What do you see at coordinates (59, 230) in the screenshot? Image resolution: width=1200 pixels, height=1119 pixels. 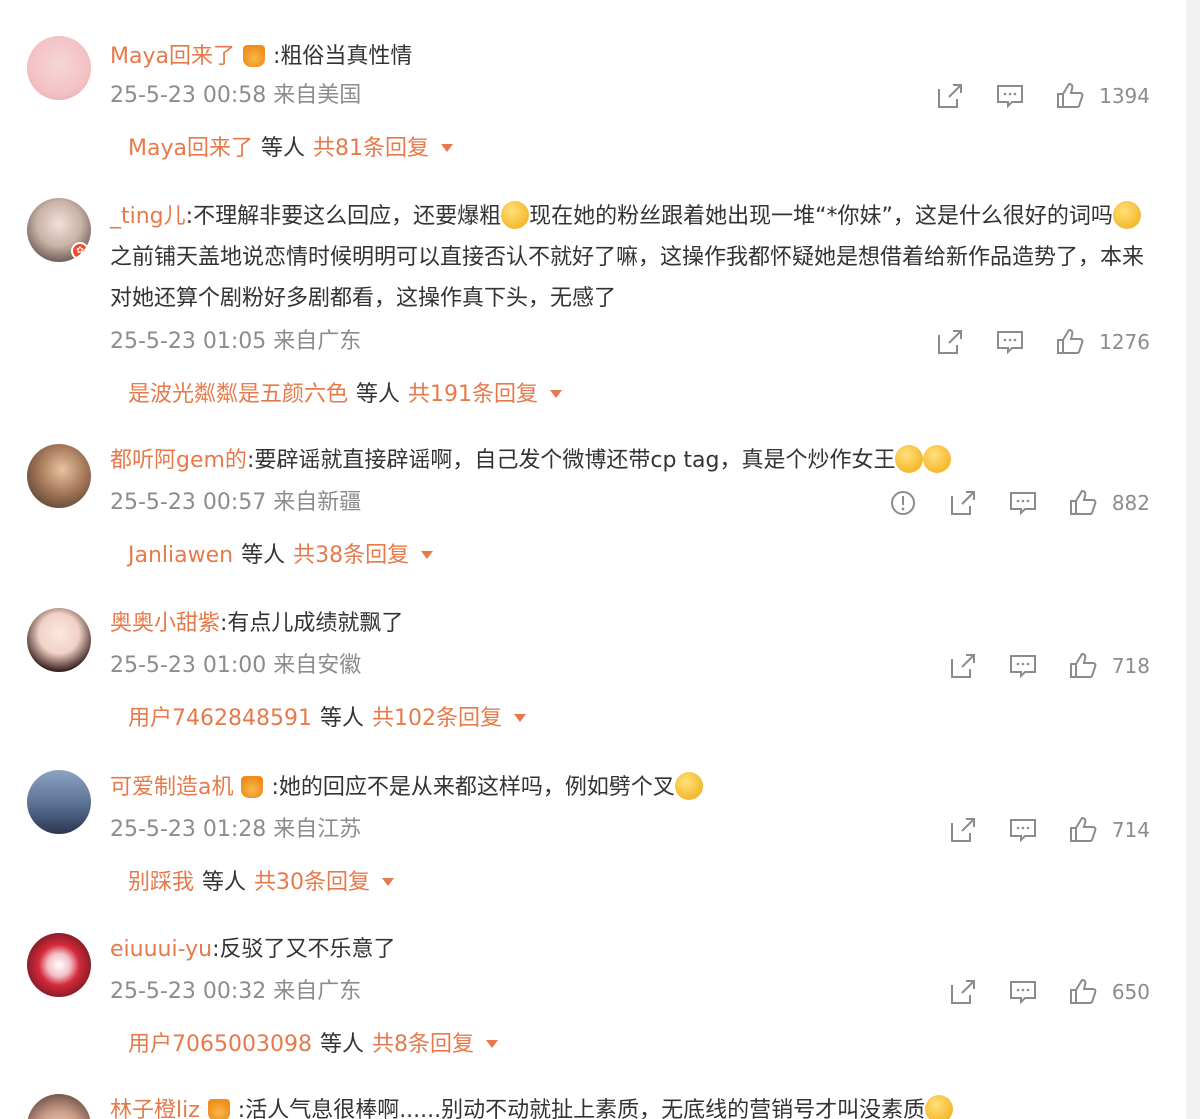 I see `avatar: ✿` at bounding box center [59, 230].